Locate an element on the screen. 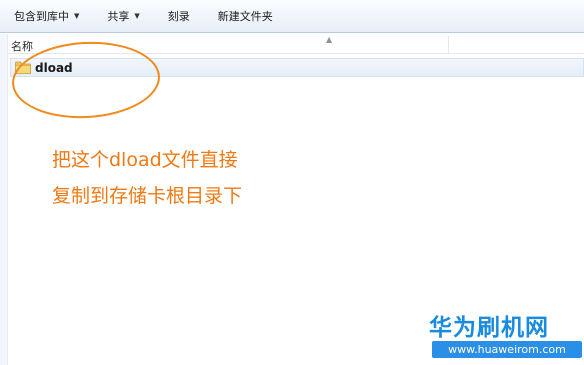 The width and height of the screenshot is (584, 365). share-button: 共享 ▼ is located at coordinates (123, 16).